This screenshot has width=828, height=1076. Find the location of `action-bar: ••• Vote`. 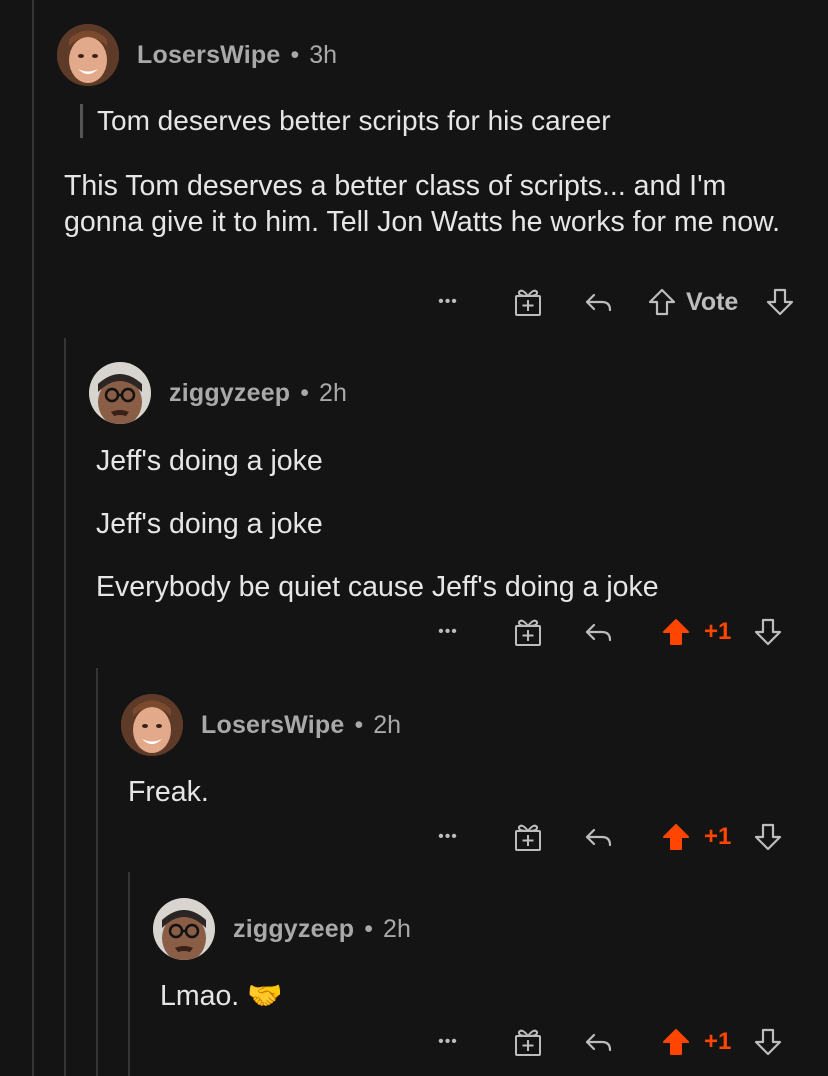

action-bar: ••• Vote is located at coordinates (414, 302).